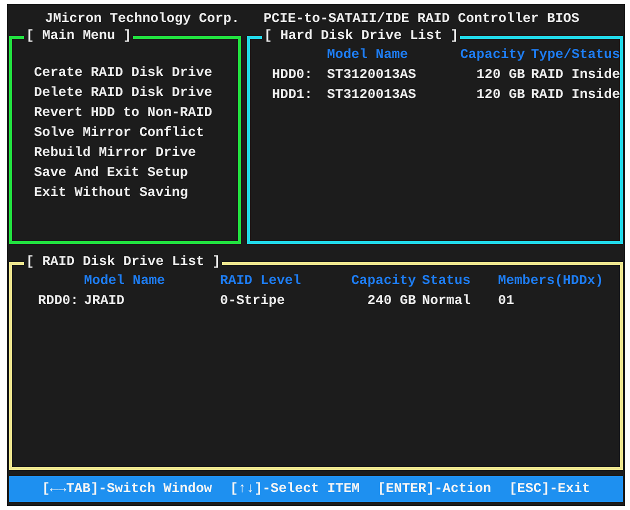  I want to click on column-header: Status, so click(447, 282).